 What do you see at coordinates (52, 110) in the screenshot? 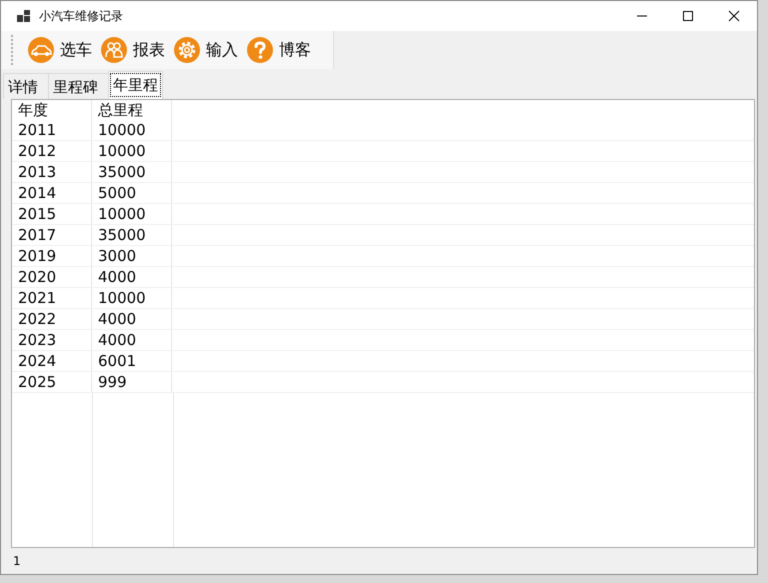
I see `column-header: 年度` at bounding box center [52, 110].